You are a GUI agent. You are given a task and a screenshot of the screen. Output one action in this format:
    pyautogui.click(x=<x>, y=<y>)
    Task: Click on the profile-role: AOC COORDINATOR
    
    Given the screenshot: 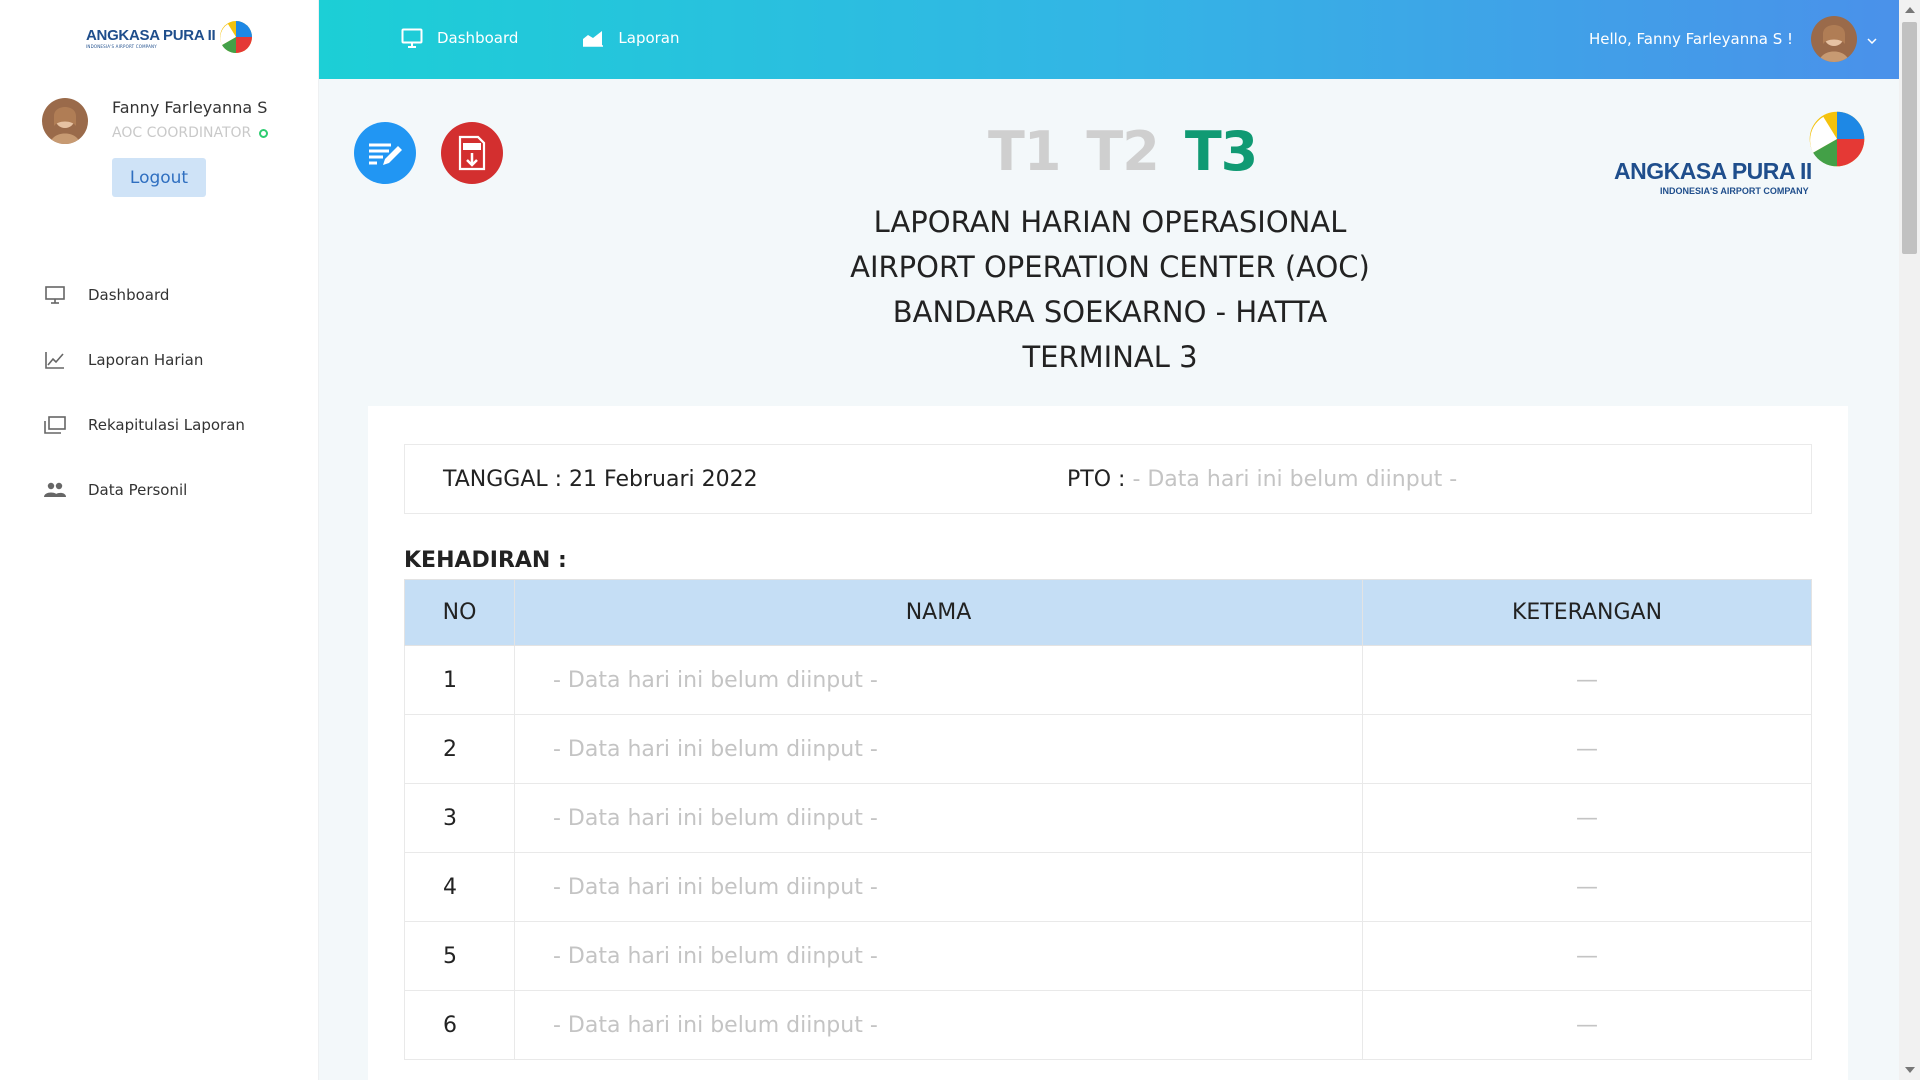 What is the action you would take?
    pyautogui.click(x=190, y=133)
    